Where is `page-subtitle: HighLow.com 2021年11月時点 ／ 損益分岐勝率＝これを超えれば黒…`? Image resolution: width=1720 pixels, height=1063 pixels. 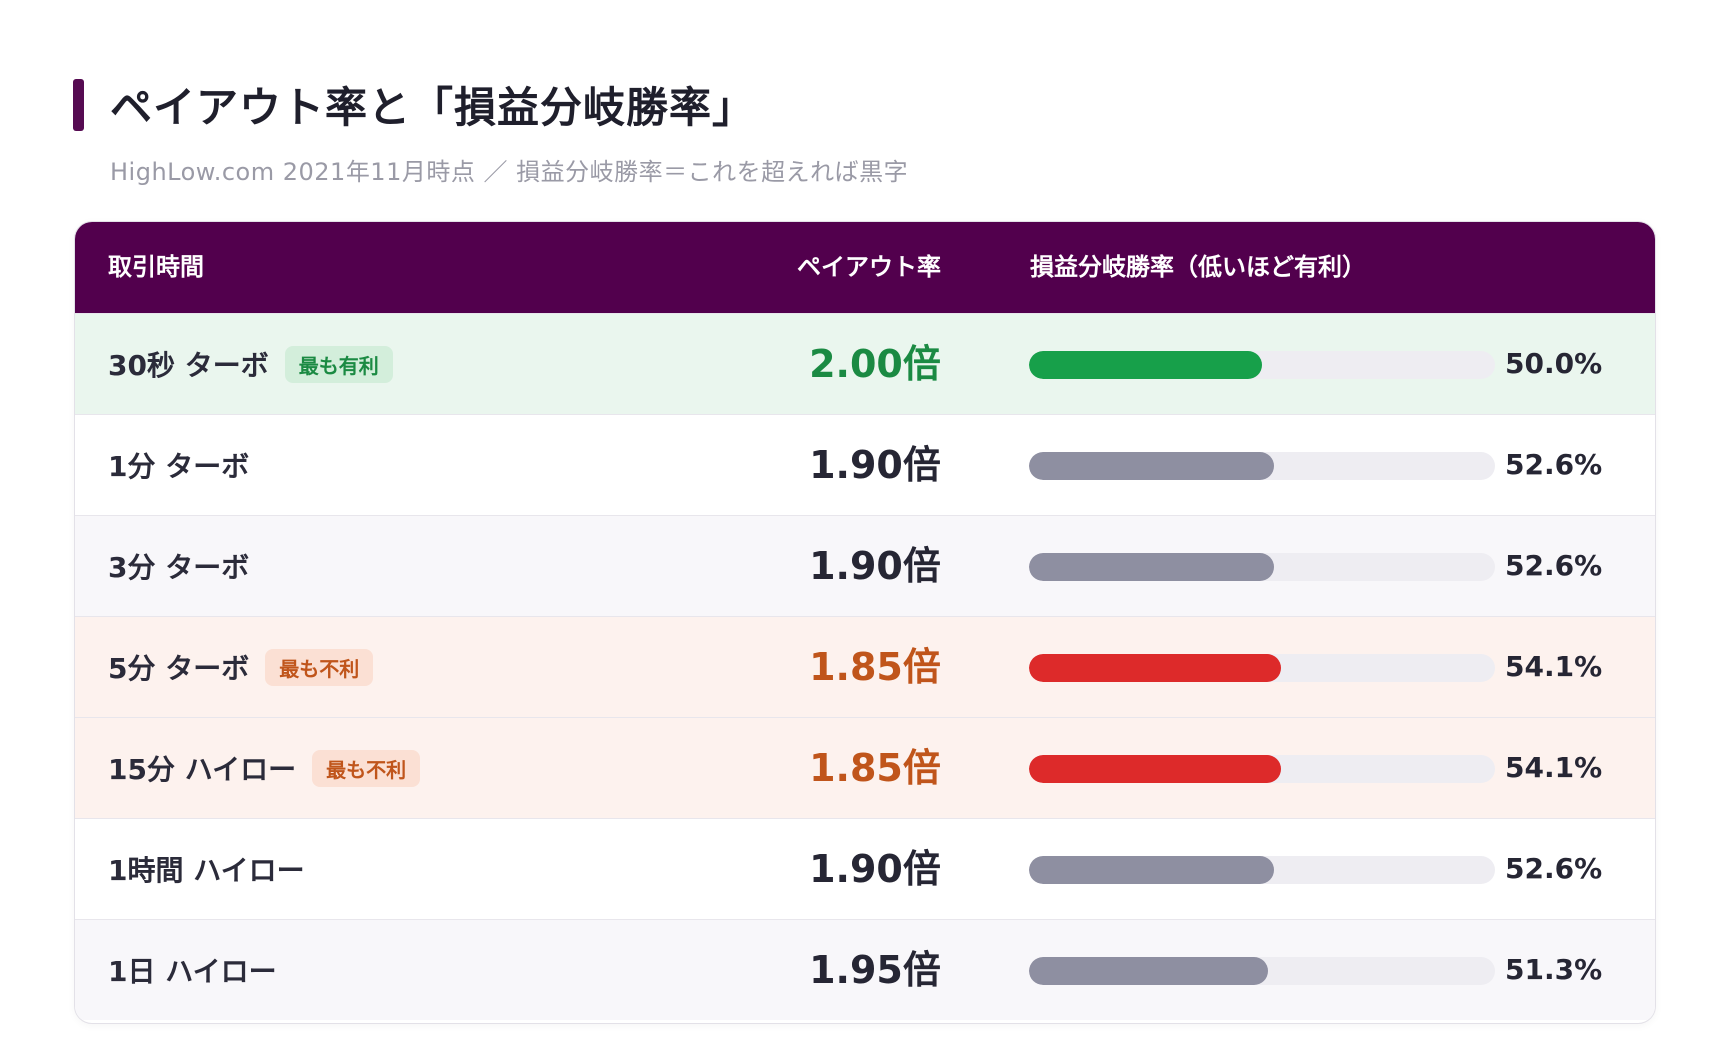
page-subtitle: HighLow.com 2021年11月時点 ／ 損益分岐勝率＝これを超えれば黒… is located at coordinates (509, 172).